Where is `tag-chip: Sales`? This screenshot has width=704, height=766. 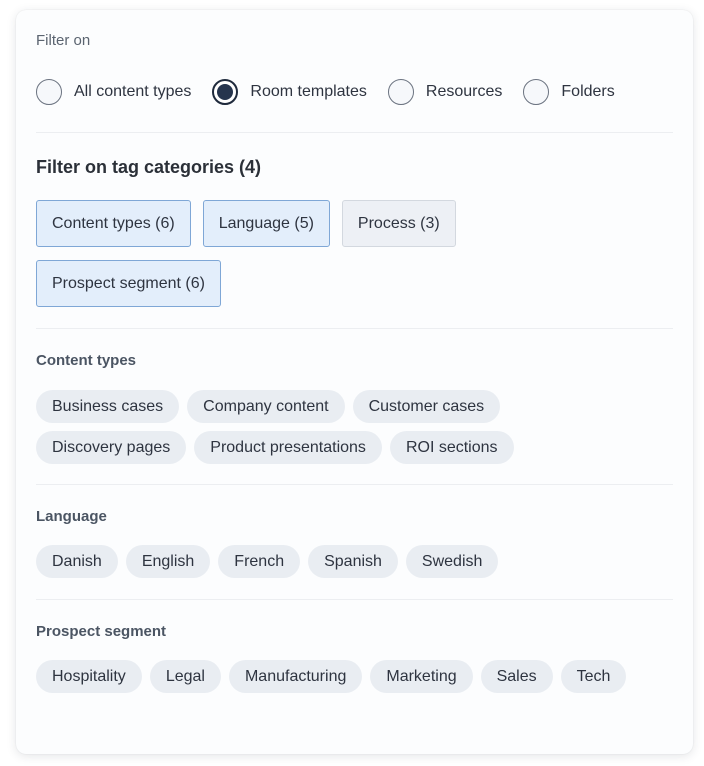 tag-chip: Sales is located at coordinates (516, 676).